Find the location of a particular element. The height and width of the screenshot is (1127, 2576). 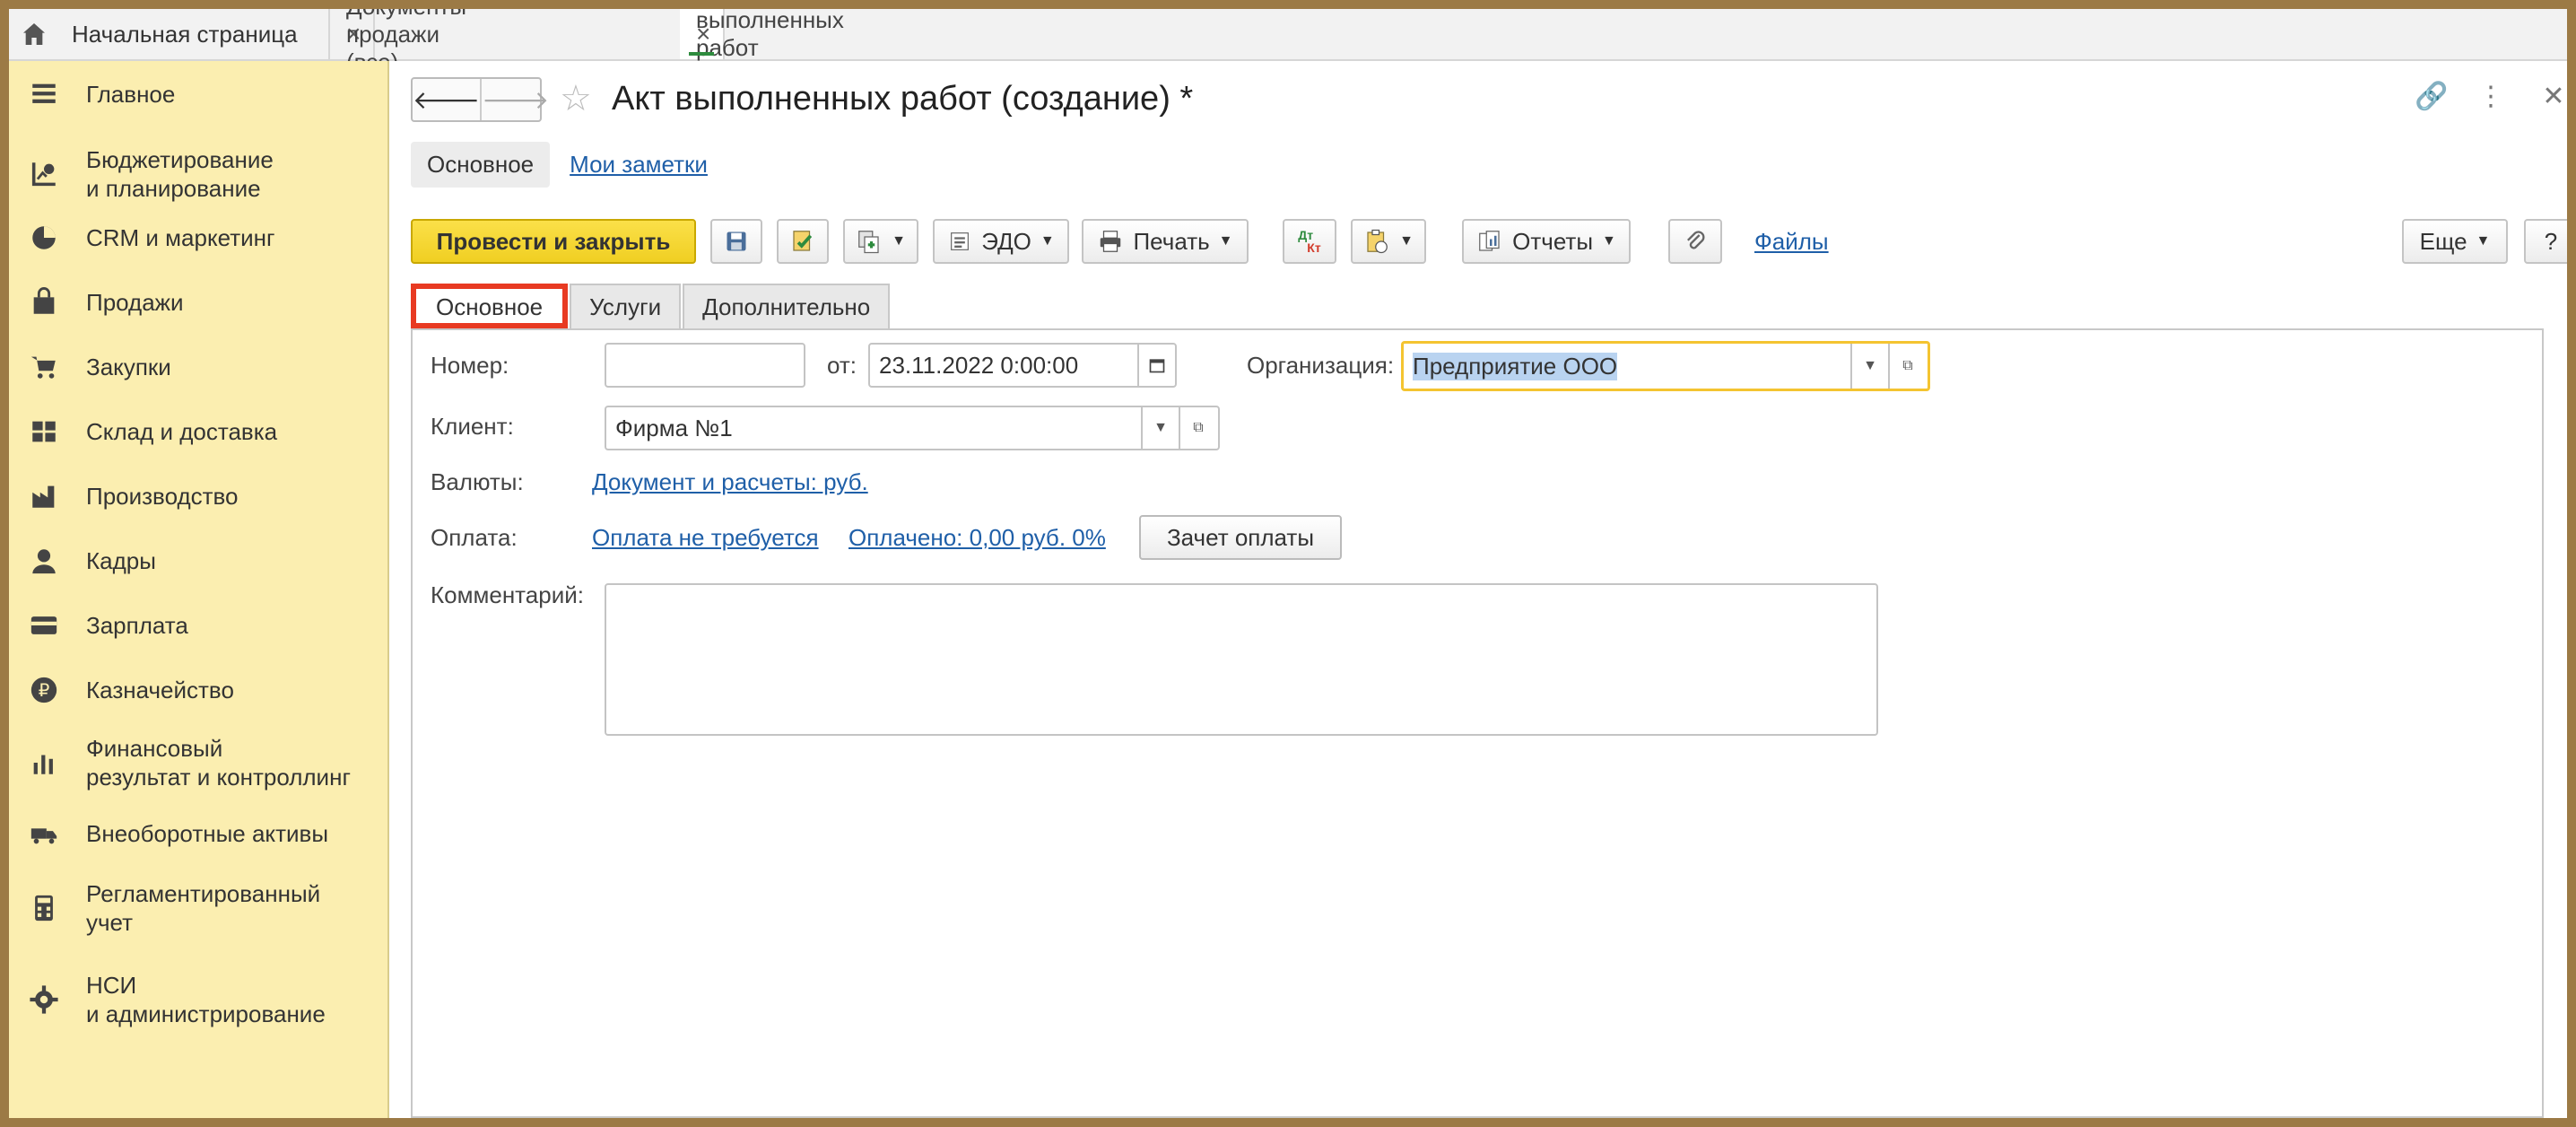

clipboard-icon is located at coordinates (1377, 241).